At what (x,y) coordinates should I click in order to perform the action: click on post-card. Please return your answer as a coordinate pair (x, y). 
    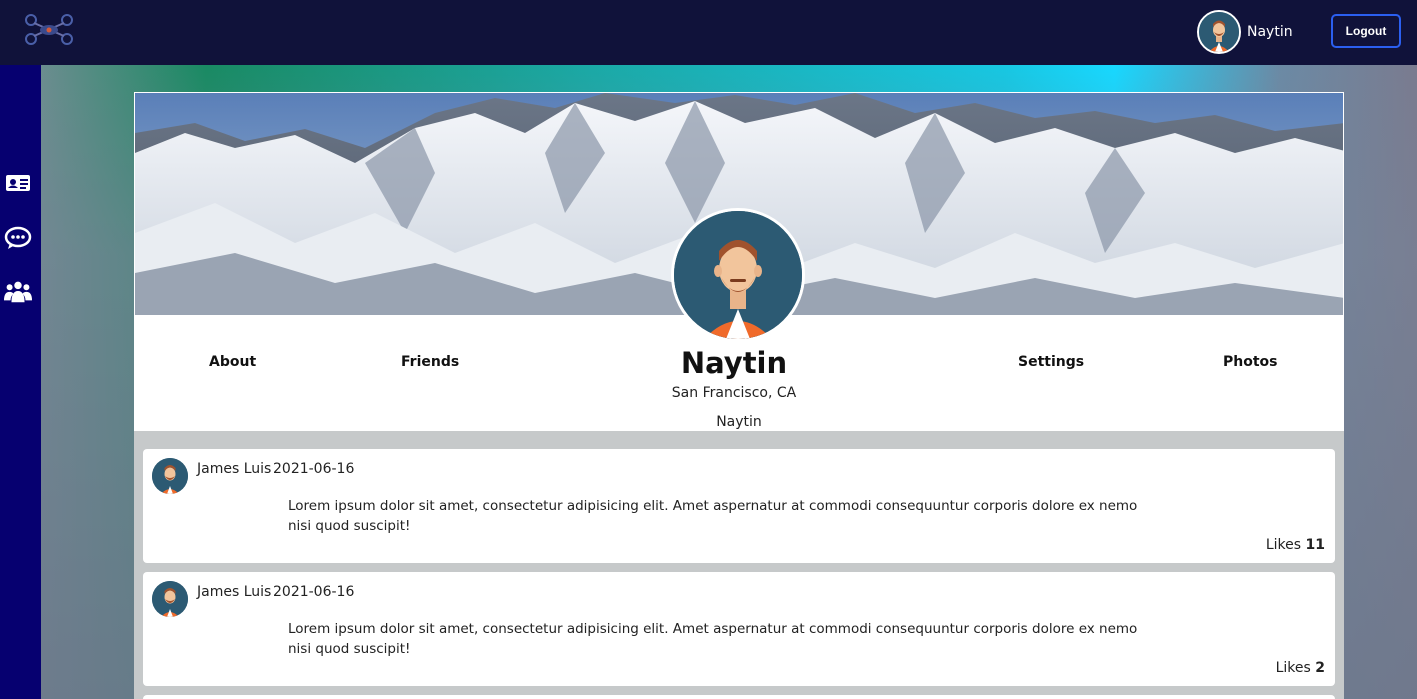
    Looking at the image, I should click on (739, 697).